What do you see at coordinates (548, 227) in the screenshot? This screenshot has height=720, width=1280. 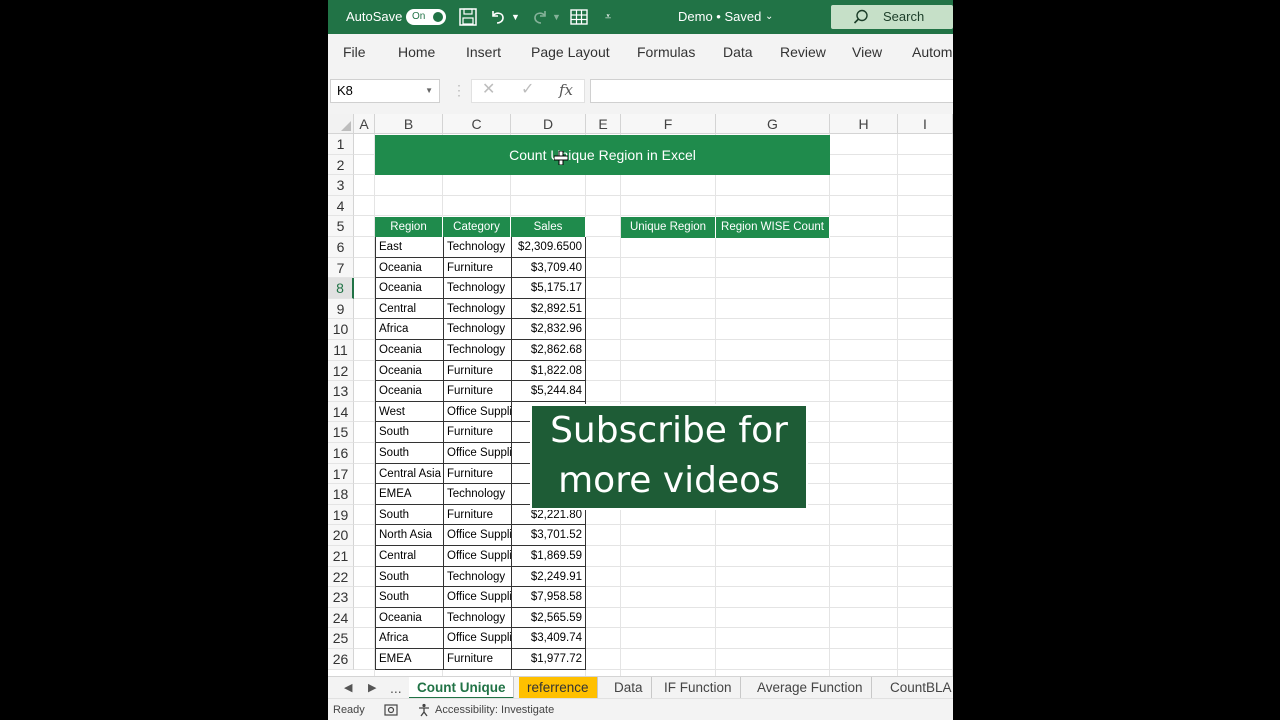 I see `header-sales: Sales` at bounding box center [548, 227].